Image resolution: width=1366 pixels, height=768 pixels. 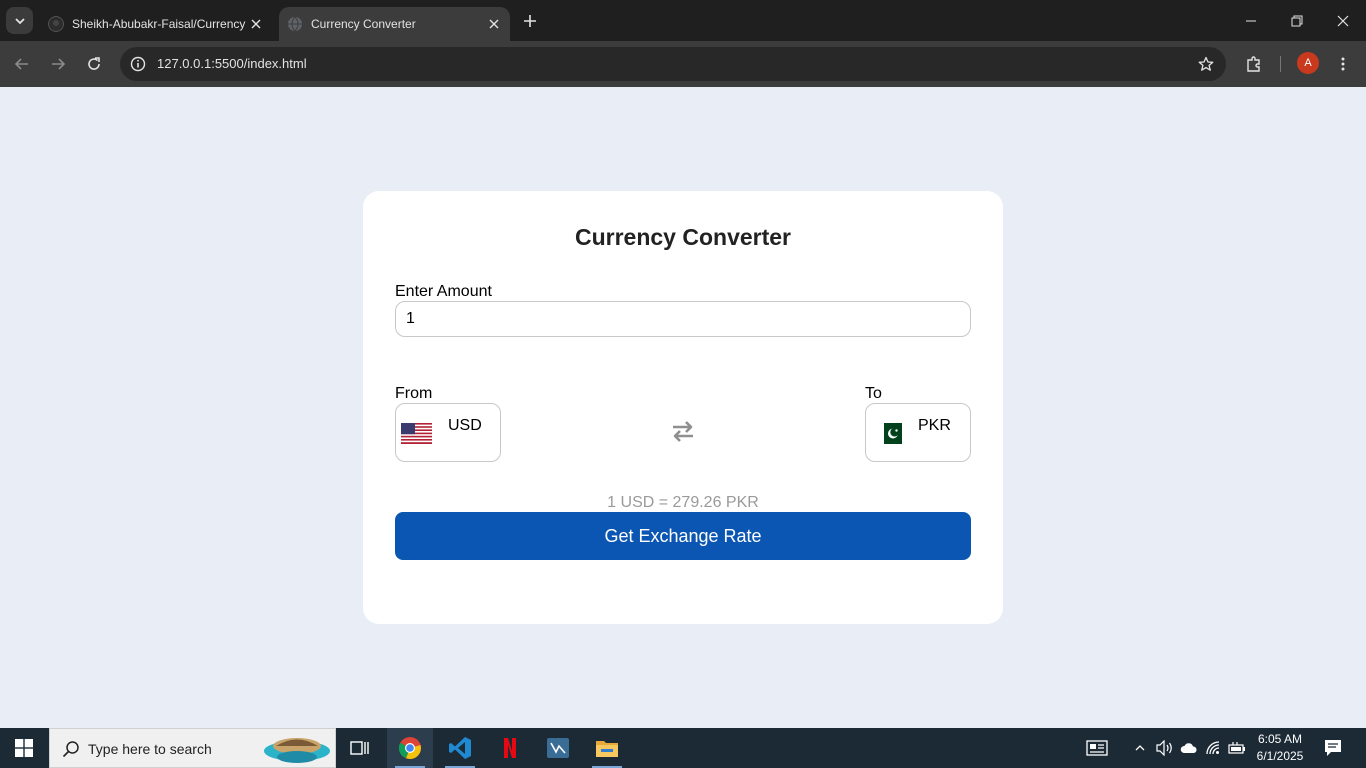 What do you see at coordinates (159, 24) in the screenshot?
I see `tab-title: Sheikh-Abubakr-Faisal/Currency` at bounding box center [159, 24].